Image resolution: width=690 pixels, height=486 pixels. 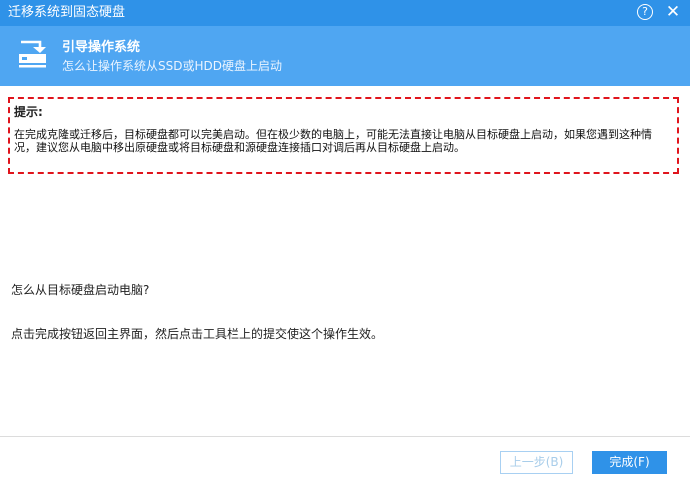 What do you see at coordinates (536, 462) in the screenshot?
I see `previous-button: 上一步(B)` at bounding box center [536, 462].